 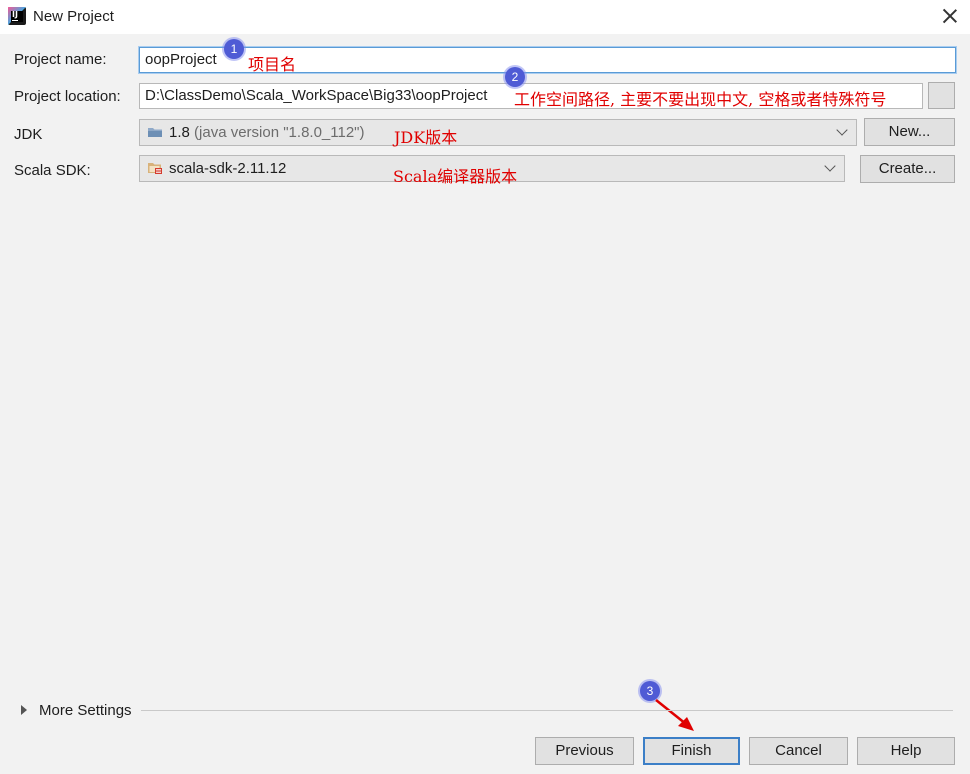 I want to click on window-title: New Project, so click(x=73, y=16).